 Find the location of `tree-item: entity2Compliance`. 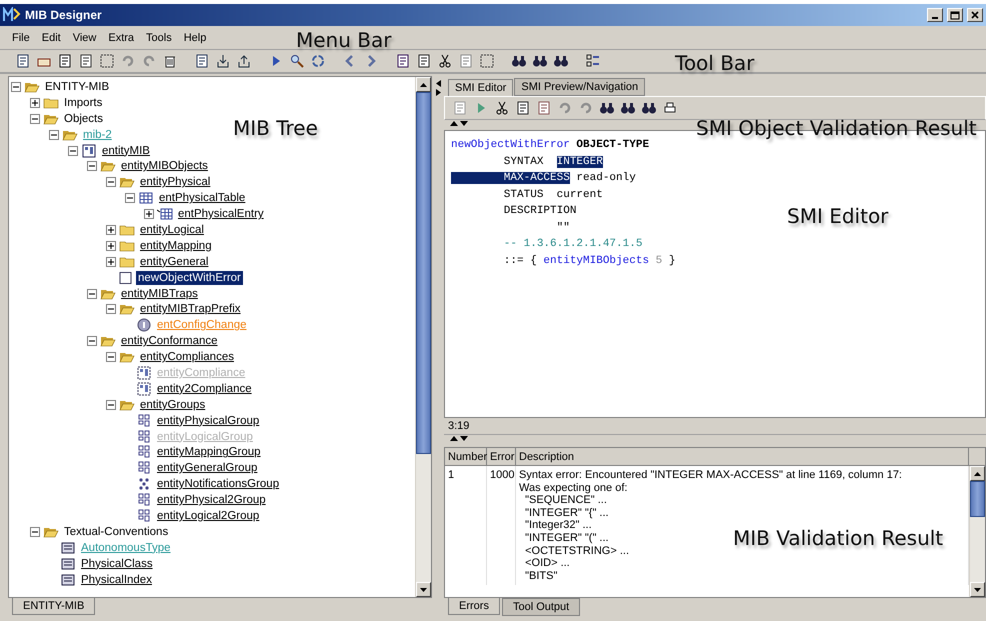

tree-item: entity2Compliance is located at coordinates (204, 389).